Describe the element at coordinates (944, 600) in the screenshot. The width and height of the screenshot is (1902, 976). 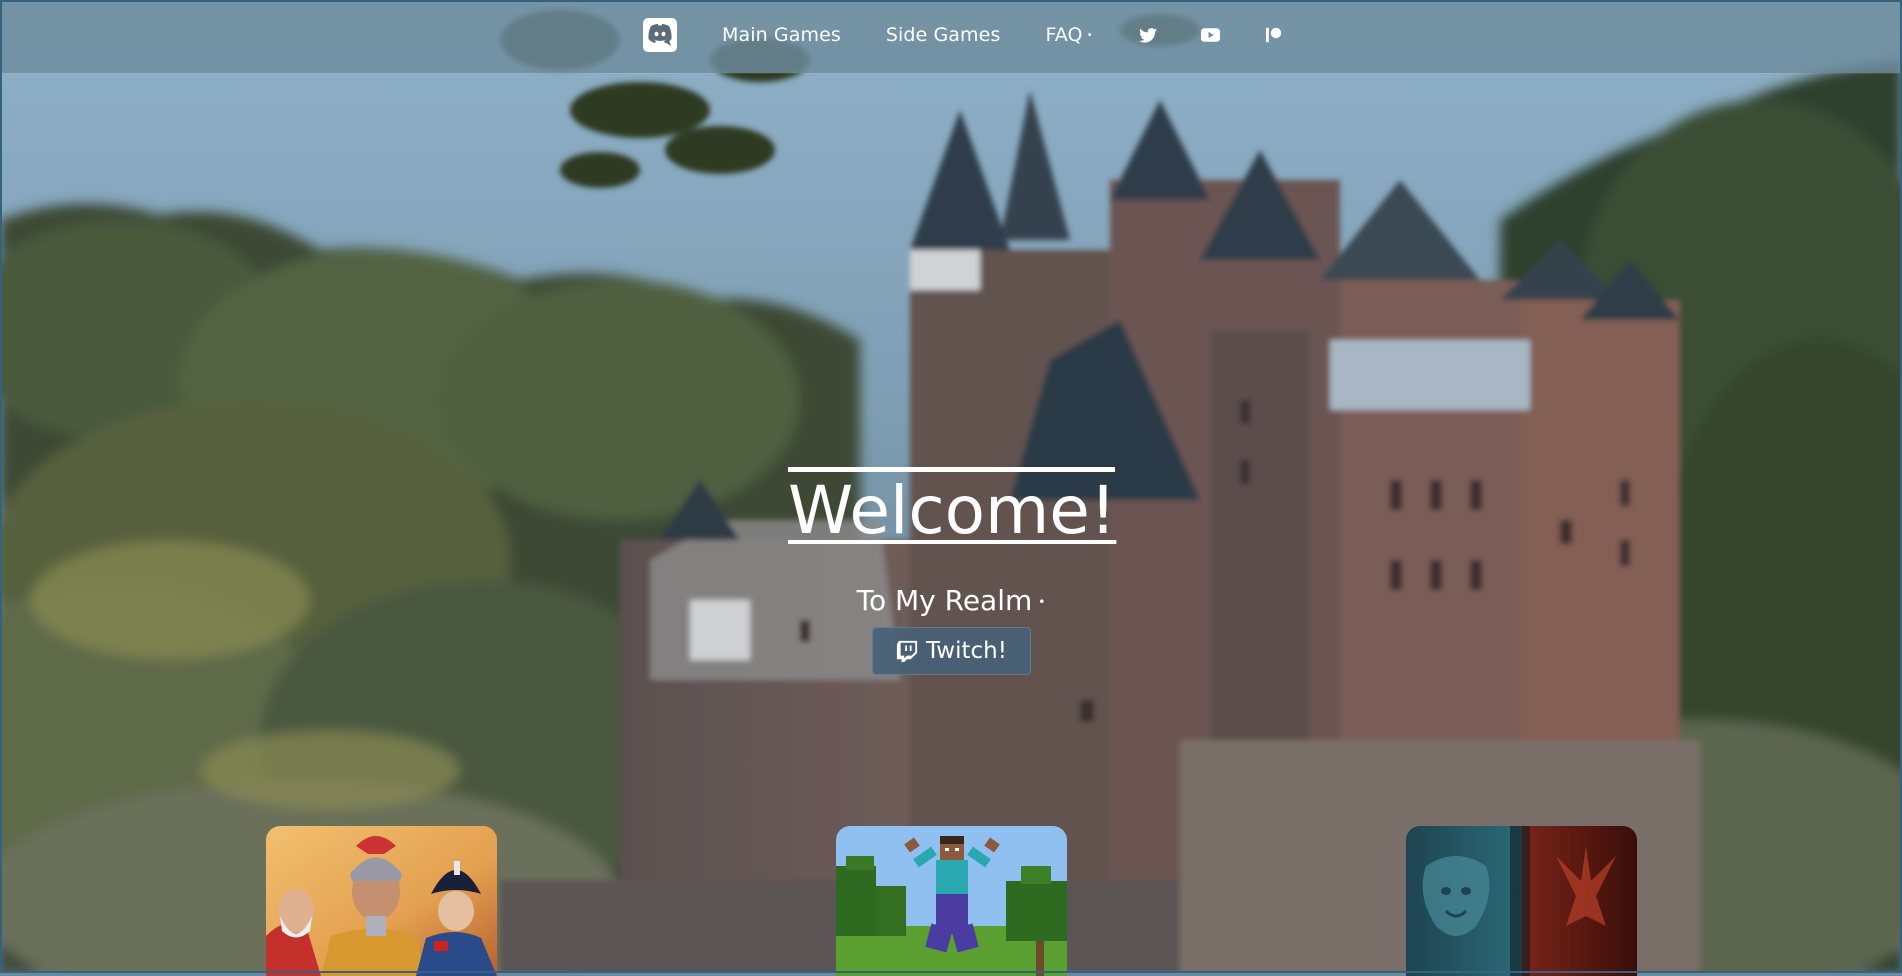
I see `hero-subtitle-text: To My Realm` at that location.